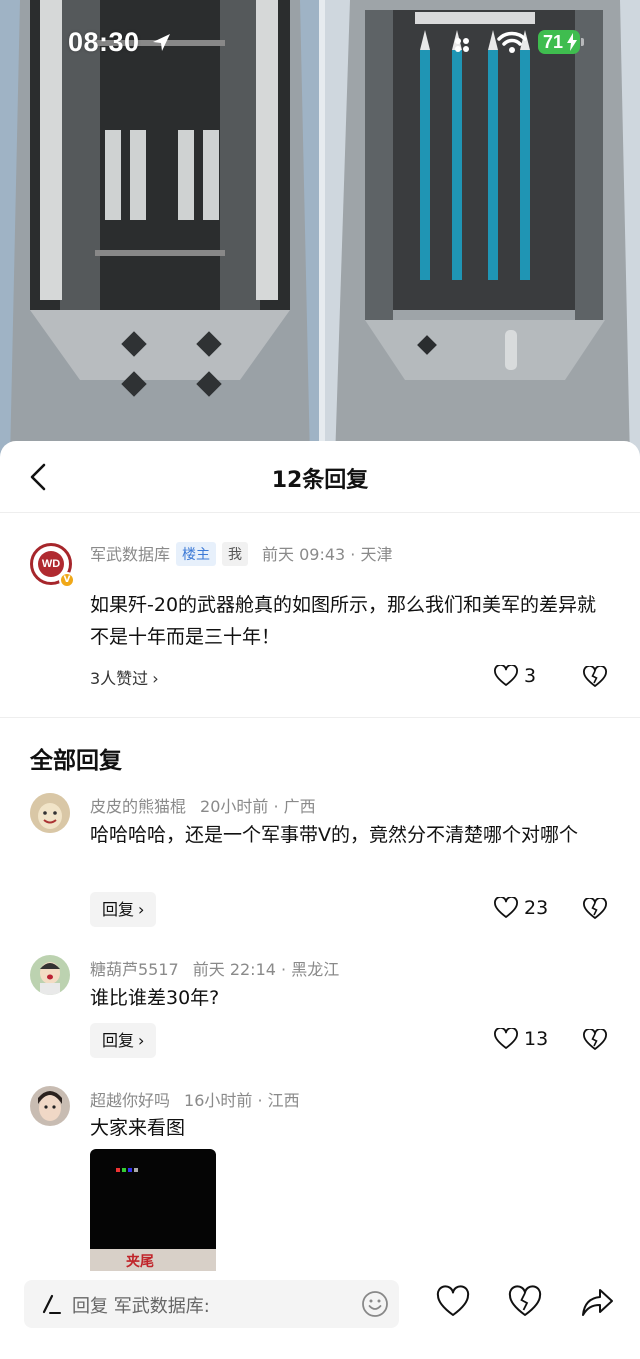 This screenshot has height=1359, width=640. What do you see at coordinates (119, 678) in the screenshot?
I see `likers-label: 3人赞过` at bounding box center [119, 678].